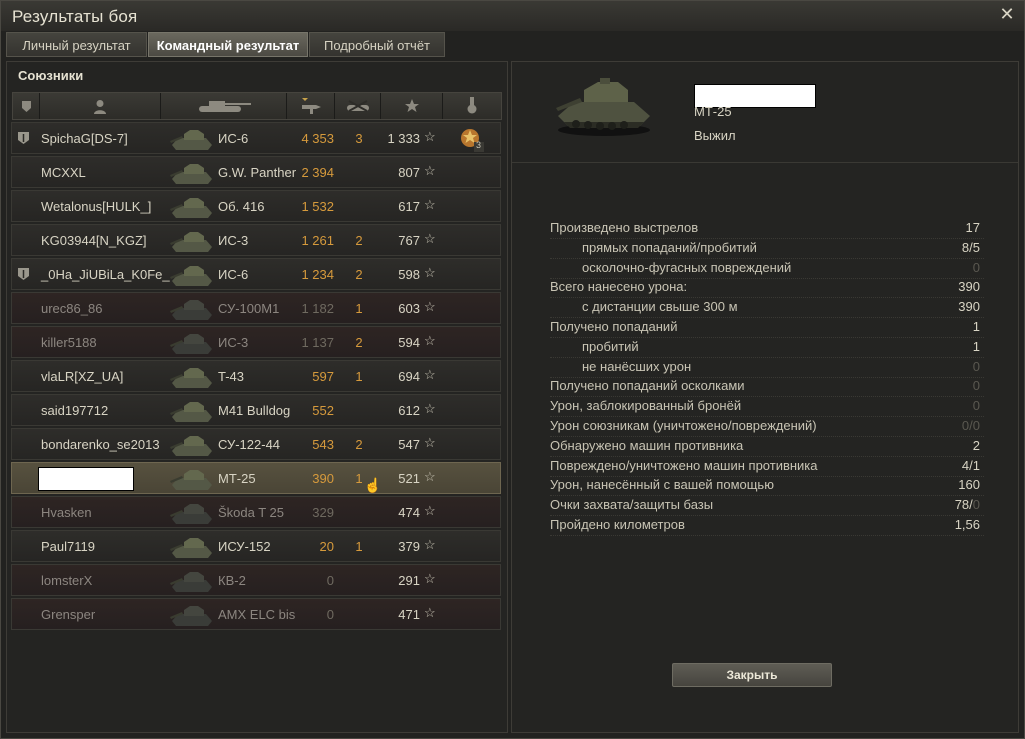 The image size is (1025, 739). Describe the element at coordinates (767, 248) in the screenshot. I see `stat-row: прямых попаданий/пробитий 8/5` at that location.